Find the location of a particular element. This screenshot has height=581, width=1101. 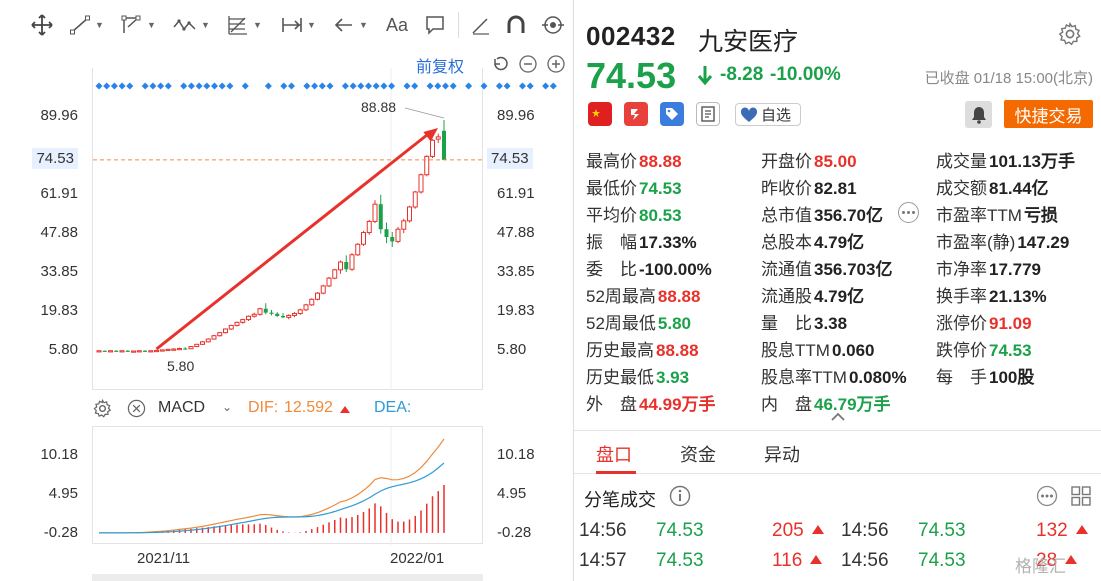

measure-tool: ▼ is located at coordinates (298, 25).